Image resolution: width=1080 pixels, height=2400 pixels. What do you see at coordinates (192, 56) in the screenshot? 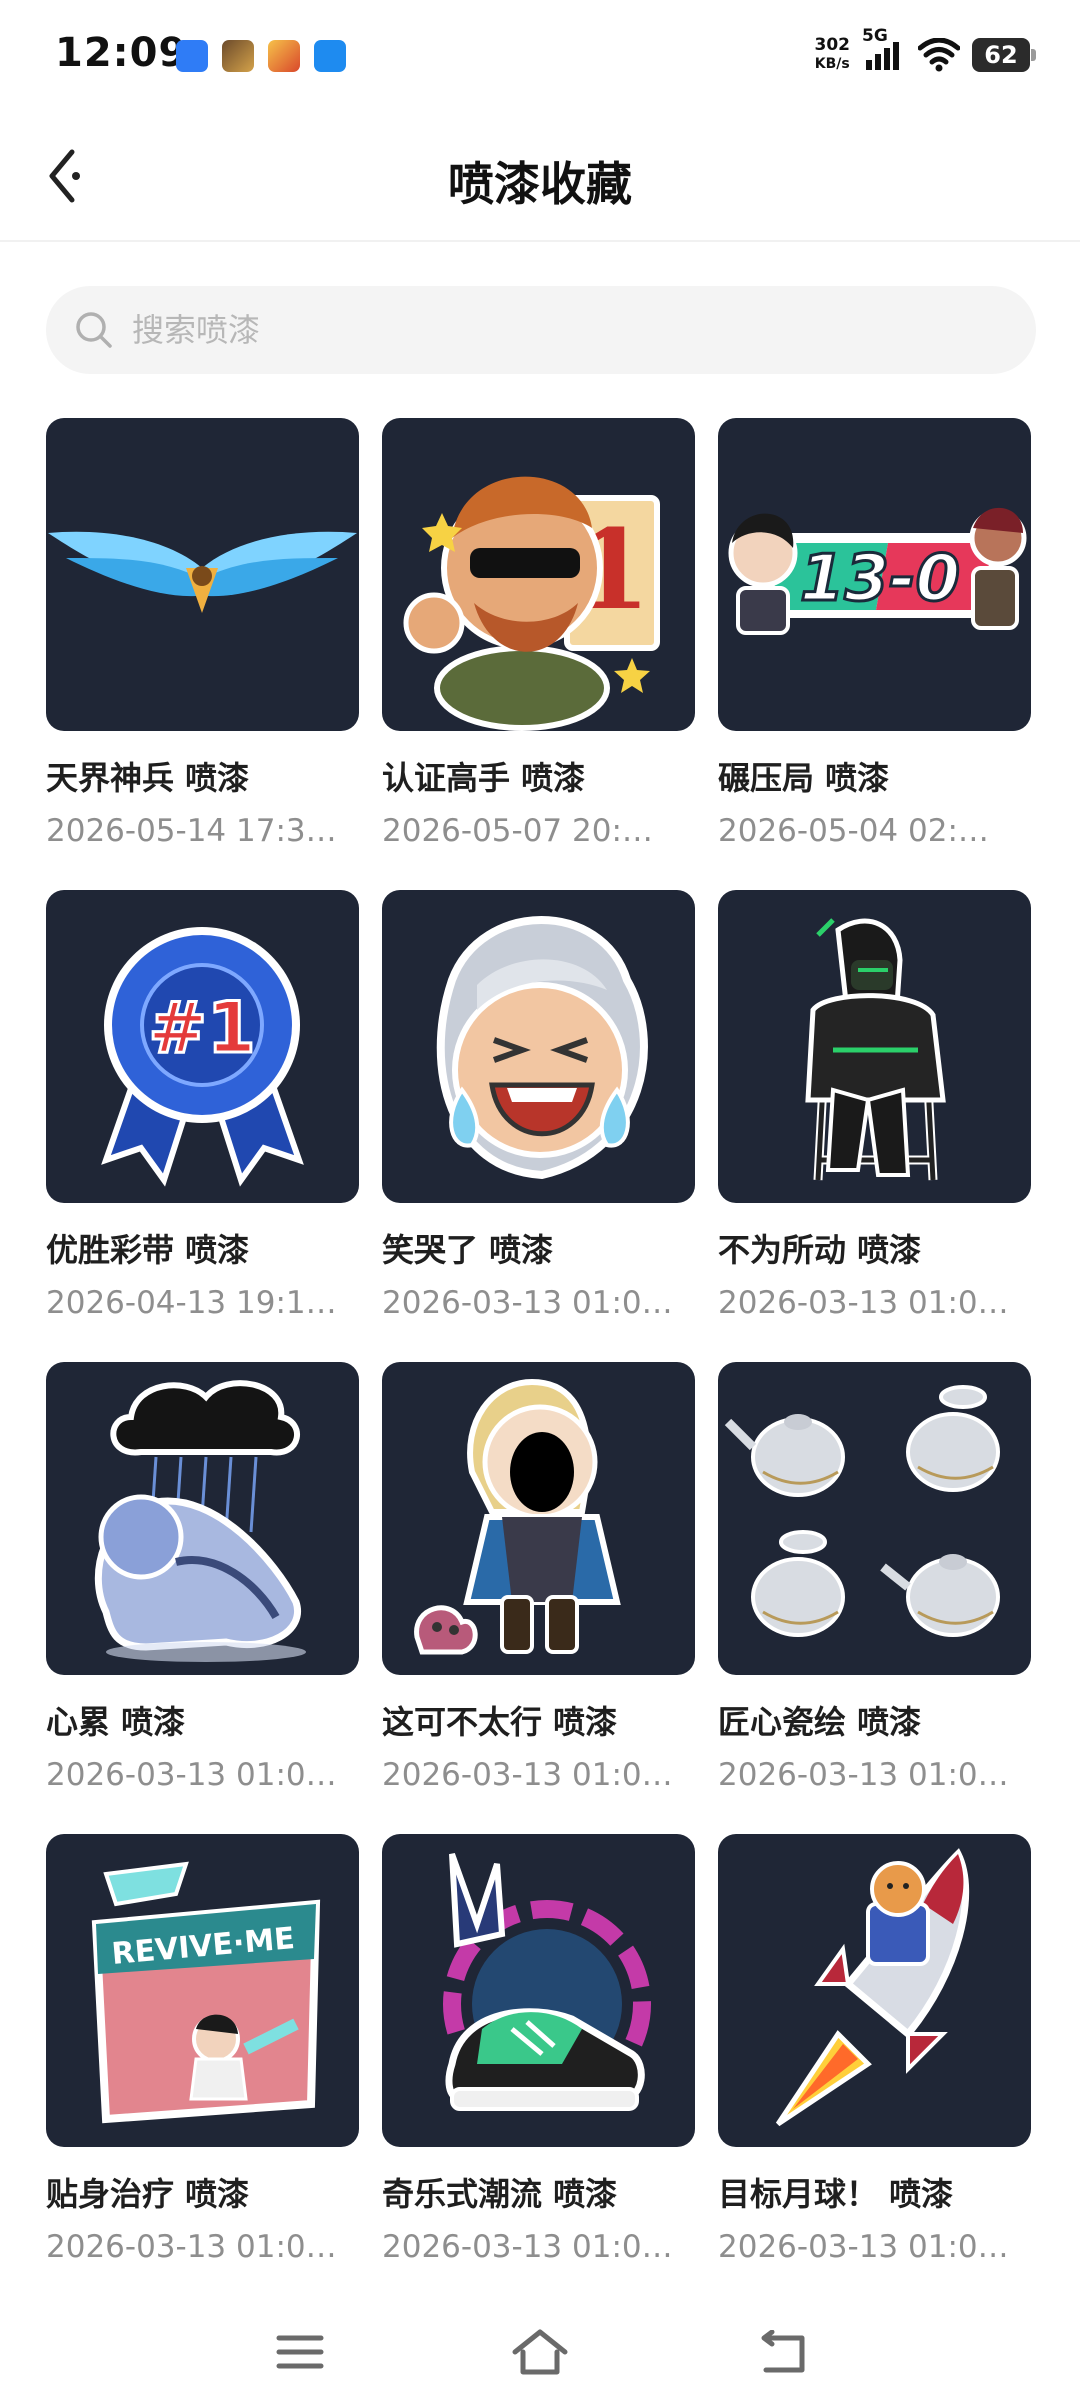
I see `baidu-app-icon` at bounding box center [192, 56].